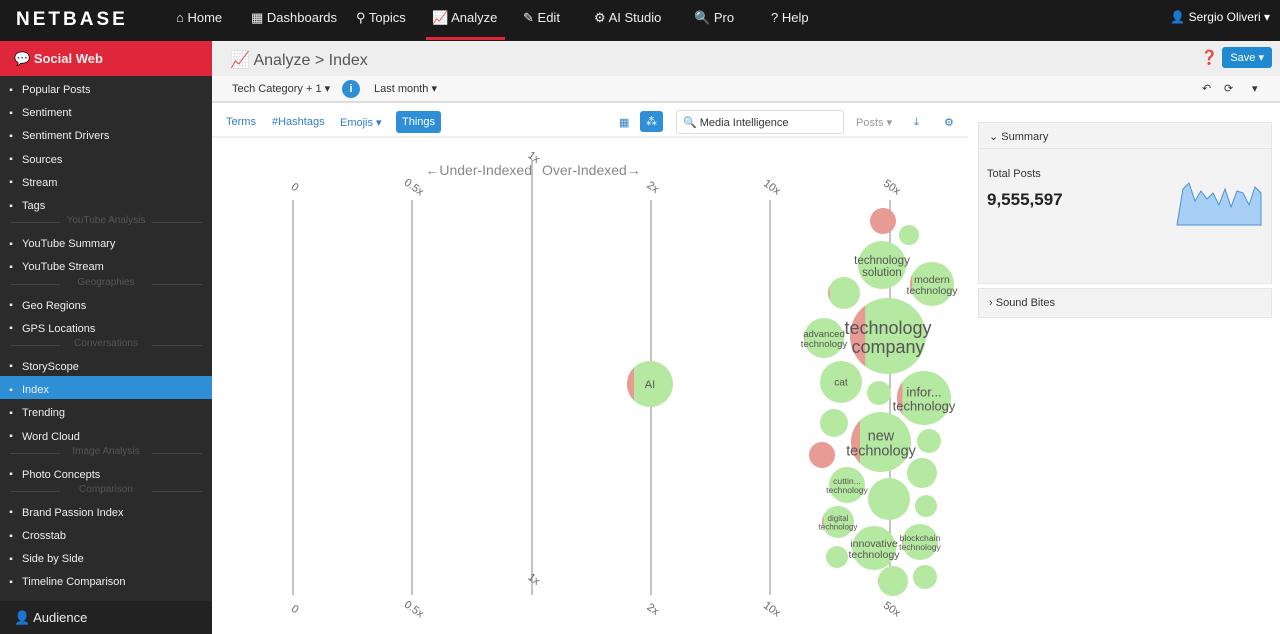 The width and height of the screenshot is (1280, 634). I want to click on nav-dashboards: ▦ Dashboards, so click(294, 18).